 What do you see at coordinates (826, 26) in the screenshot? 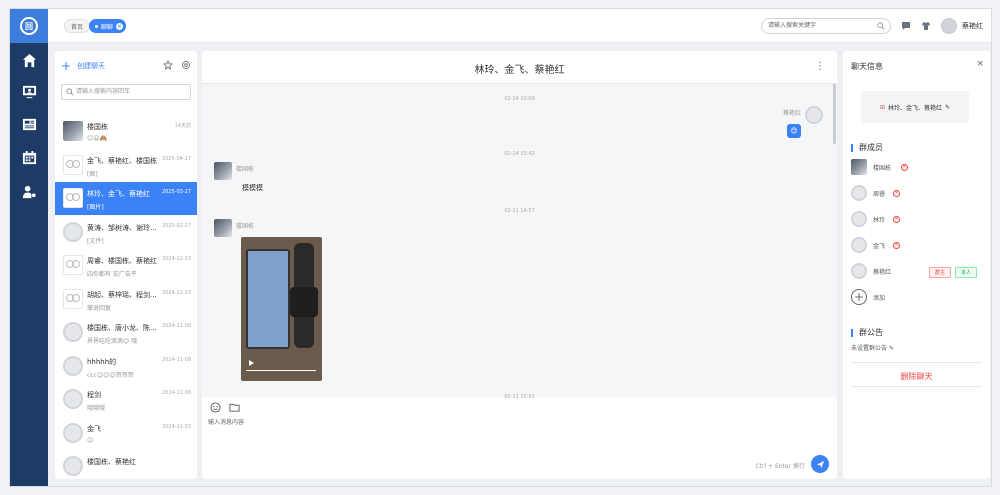
I see `global-search-input: 请输入搜索关键字` at bounding box center [826, 26].